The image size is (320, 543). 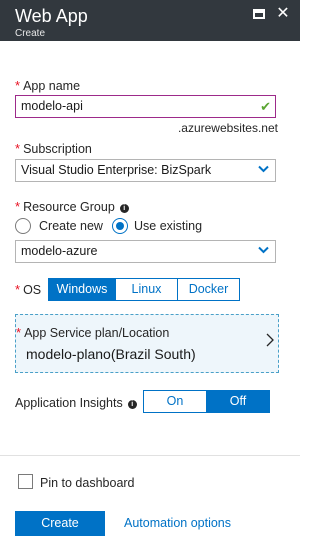 What do you see at coordinates (30, 33) in the screenshot?
I see `blade-subtitle: Create` at bounding box center [30, 33].